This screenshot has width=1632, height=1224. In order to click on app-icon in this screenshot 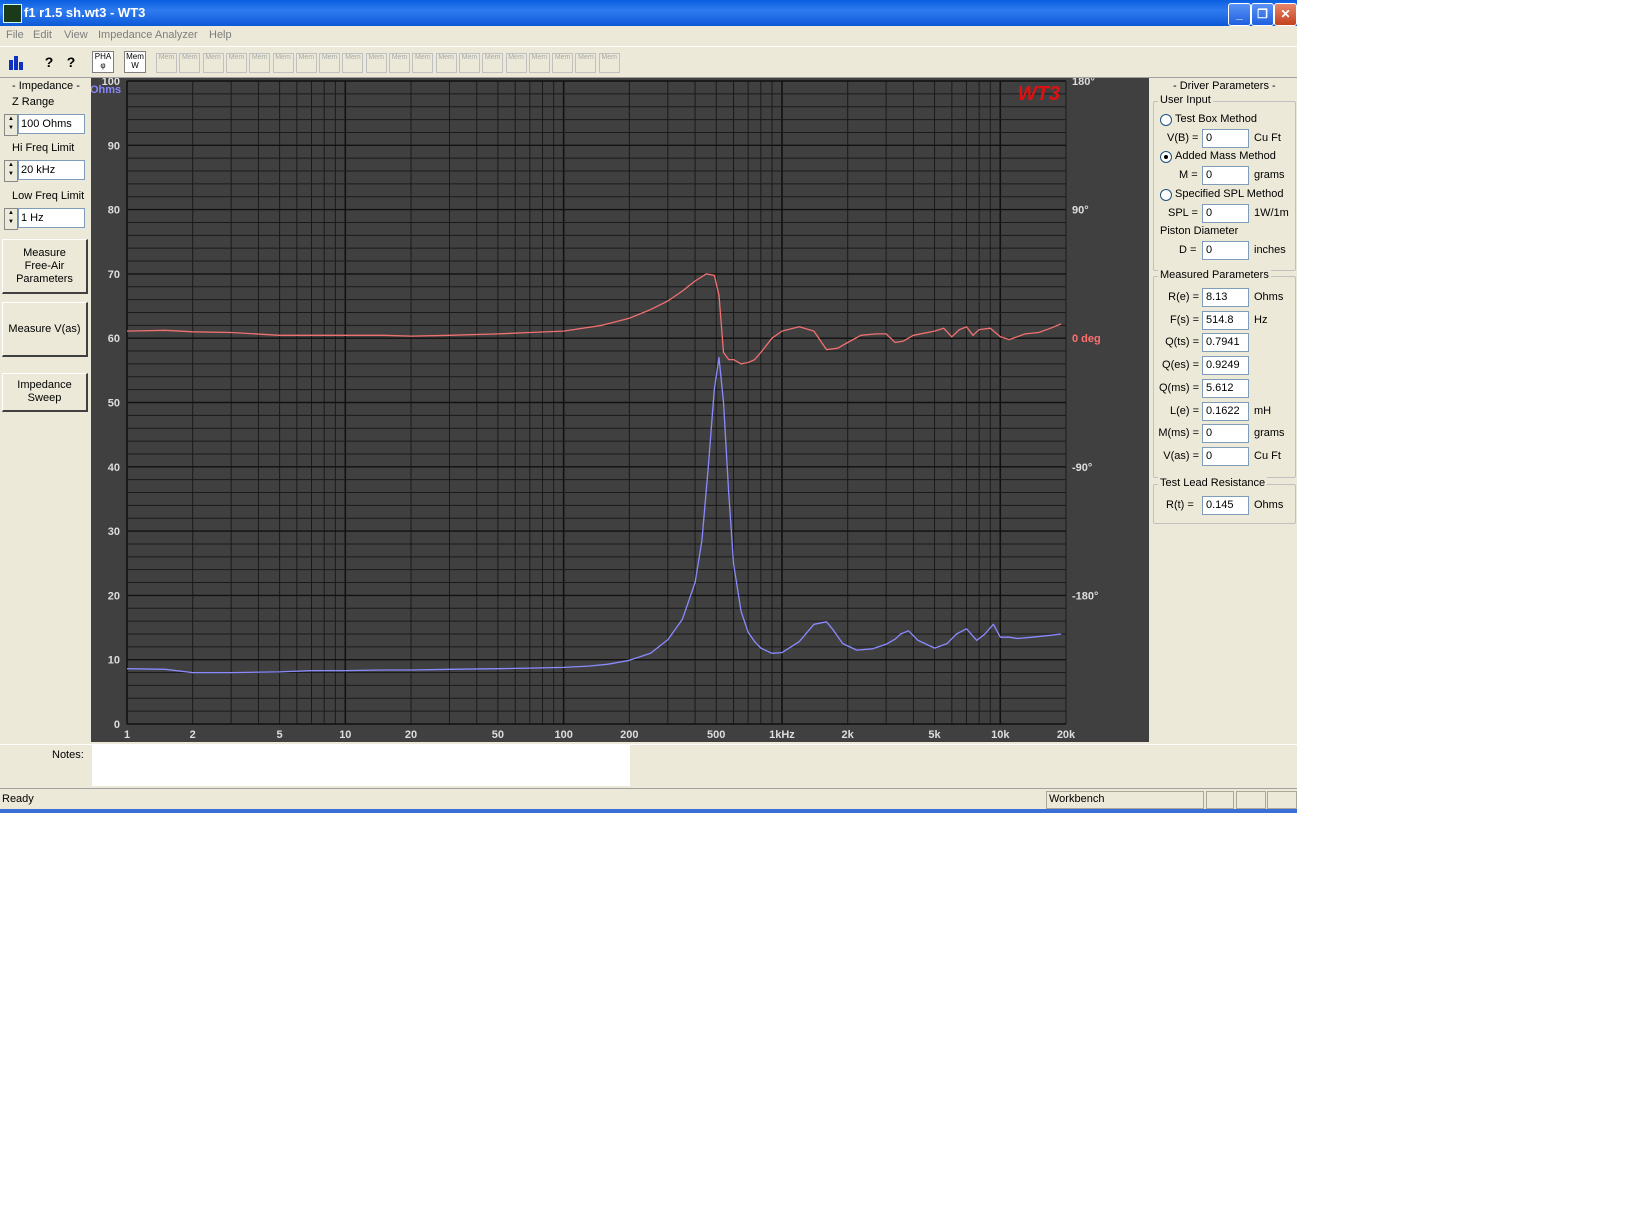, I will do `click(12, 13)`.